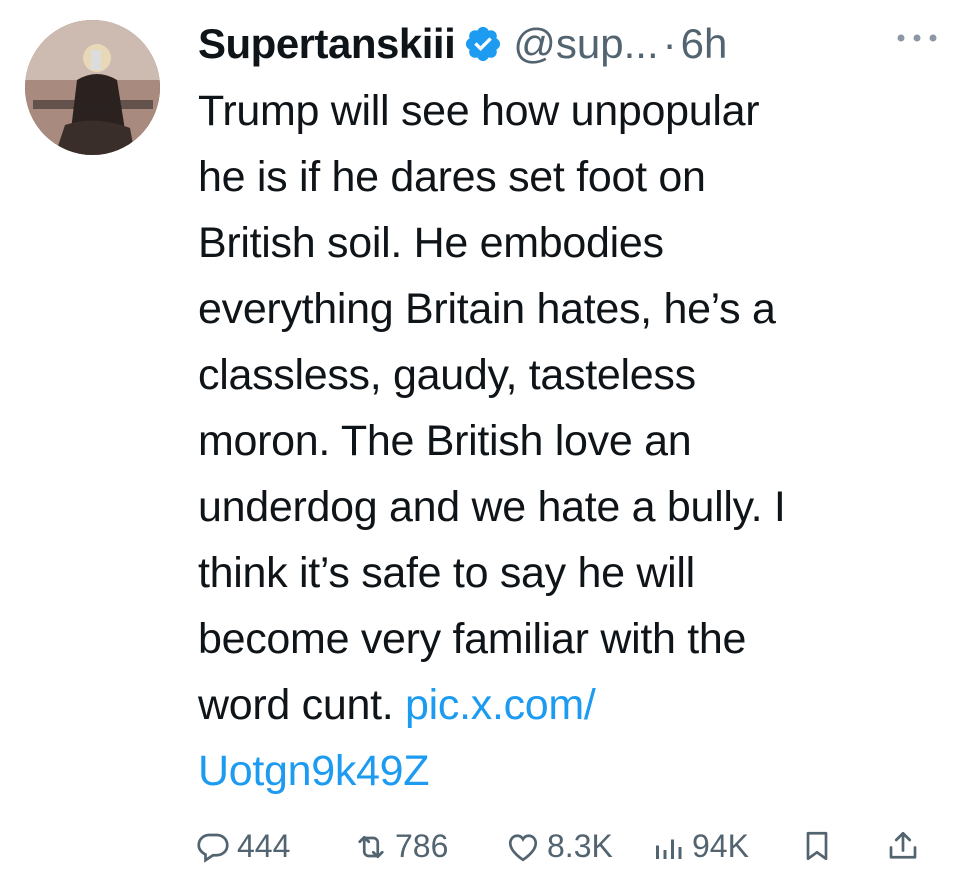 Image resolution: width=960 pixels, height=894 pixels. Describe the element at coordinates (479, 111) in the screenshot. I see `tweet-line: Trump will see how unpopular` at that location.